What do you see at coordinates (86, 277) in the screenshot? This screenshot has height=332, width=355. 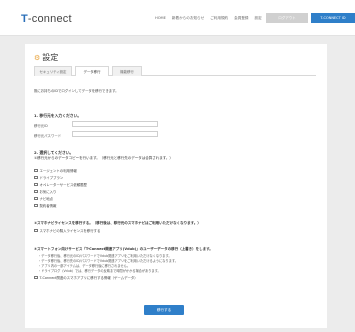 I see `option-app-data-migration: T-Connect関連のスマホアプリに移行する情報（ゲームデータ）` at bounding box center [86, 277].